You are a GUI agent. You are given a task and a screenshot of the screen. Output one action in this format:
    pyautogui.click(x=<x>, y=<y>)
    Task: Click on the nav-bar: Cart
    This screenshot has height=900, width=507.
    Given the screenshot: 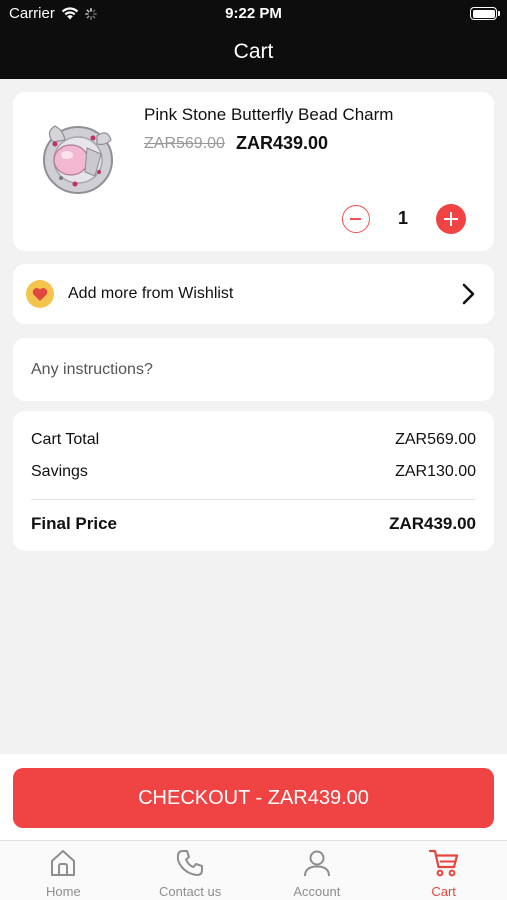 What is the action you would take?
    pyautogui.click(x=253, y=53)
    